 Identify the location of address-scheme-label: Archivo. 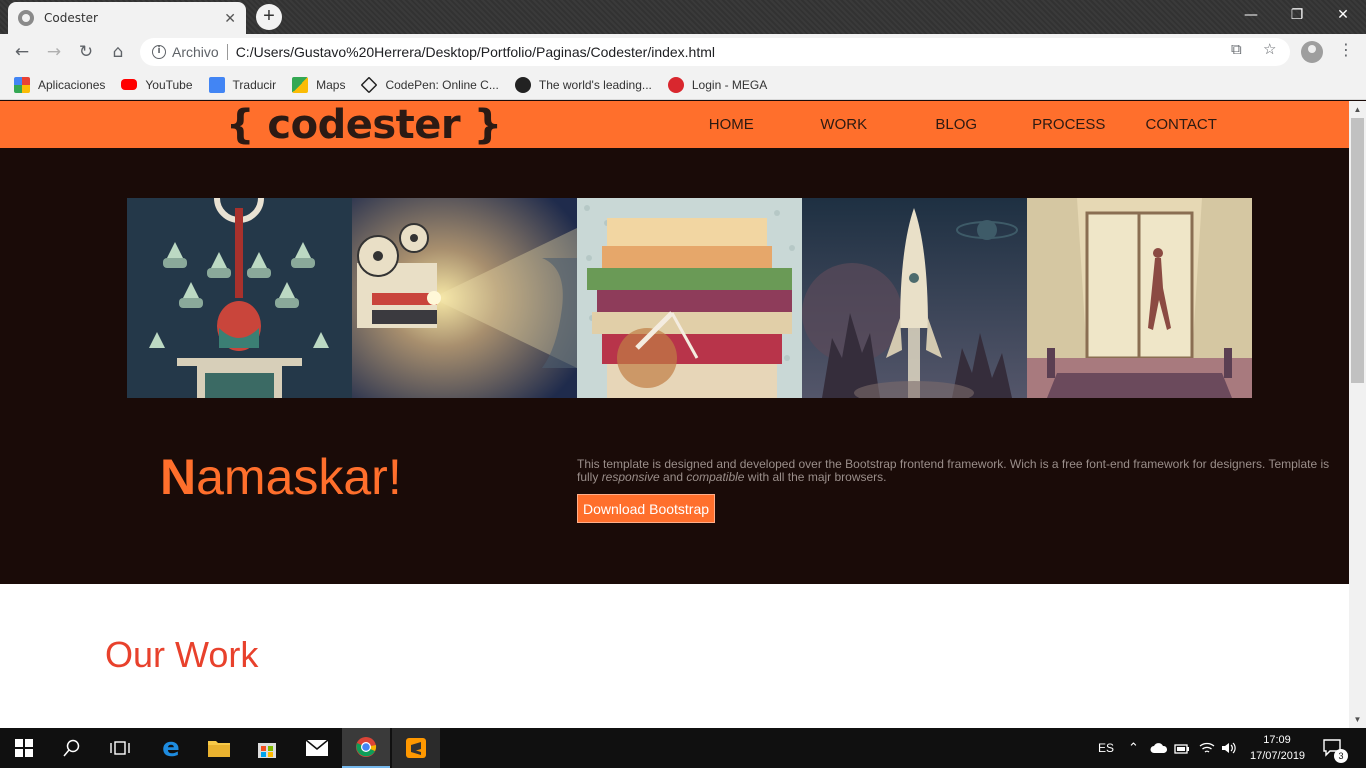
(195, 52).